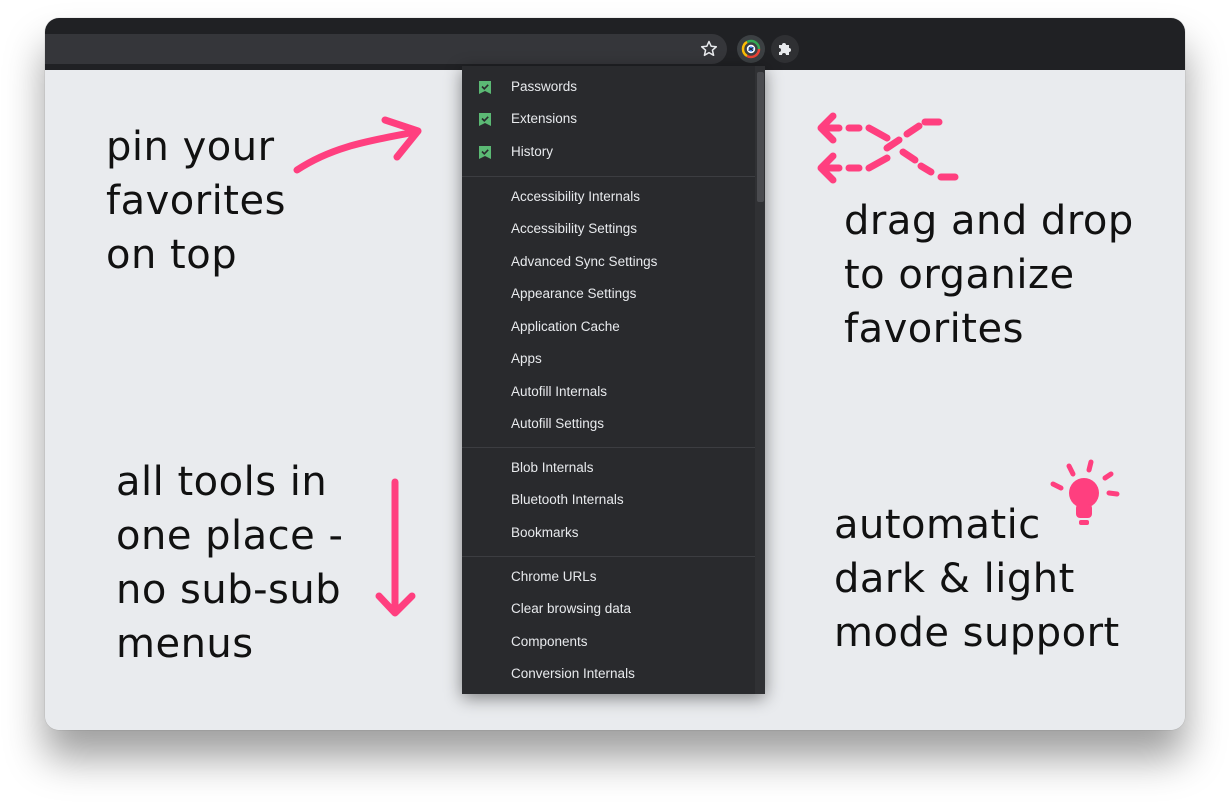  I want to click on caption-drag-drop: drag and drop to organize favorites, so click(989, 275).